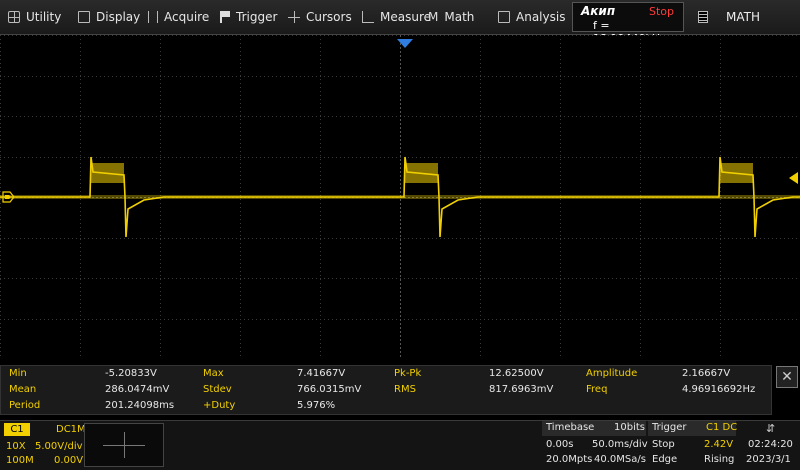 The width and height of the screenshot is (800, 470). What do you see at coordinates (84, 17) in the screenshot?
I see `display-icon` at bounding box center [84, 17].